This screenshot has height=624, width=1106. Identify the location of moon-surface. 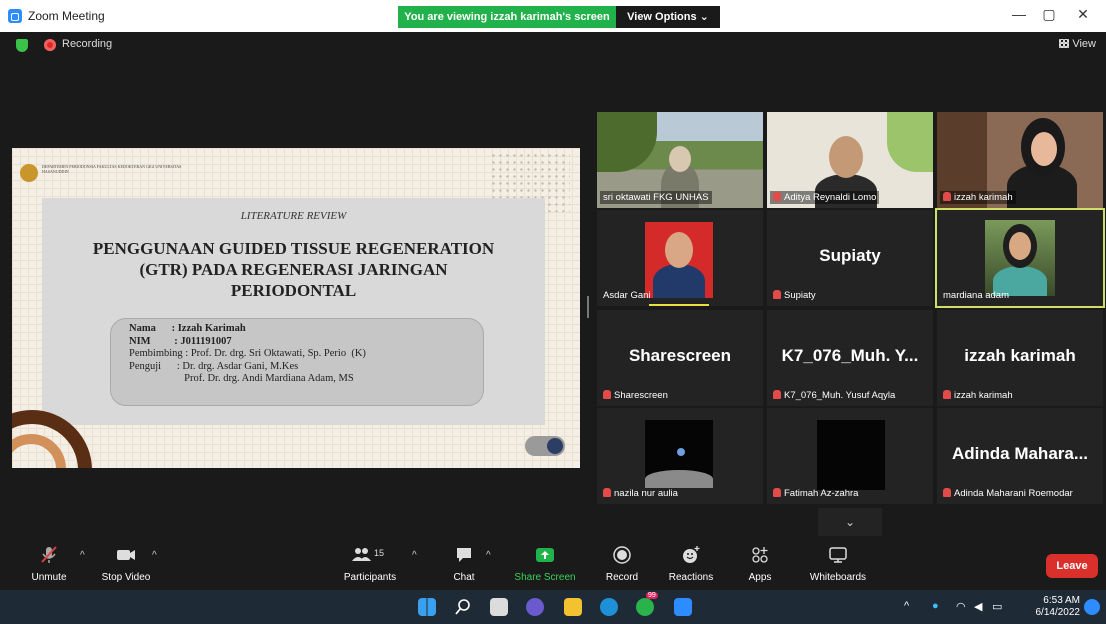
(679, 479).